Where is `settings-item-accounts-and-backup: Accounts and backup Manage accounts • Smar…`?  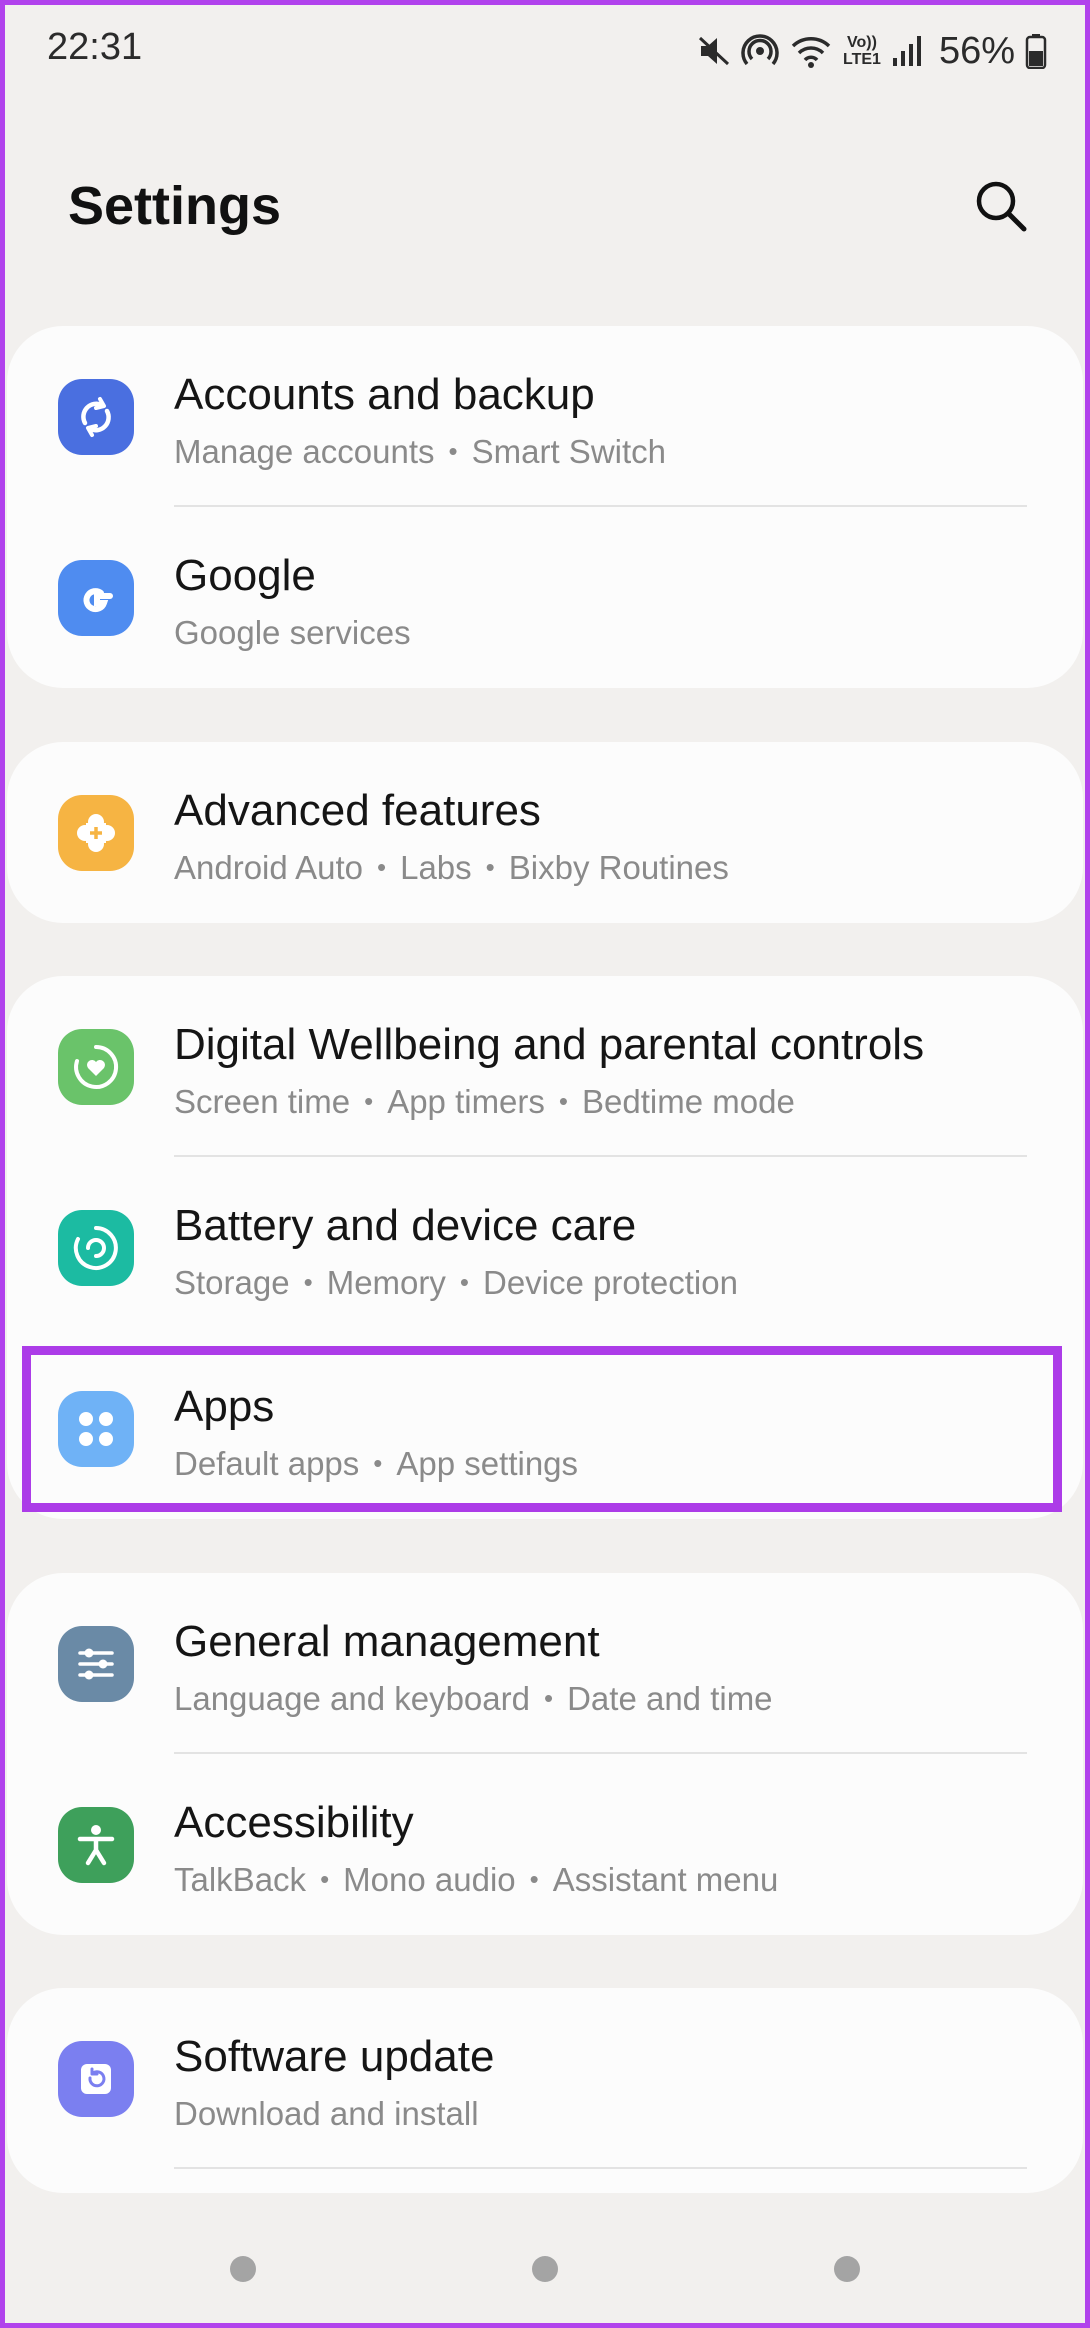
settings-item-accounts-and-backup: Accounts and backup Manage accounts • Smar… is located at coordinates (545, 416).